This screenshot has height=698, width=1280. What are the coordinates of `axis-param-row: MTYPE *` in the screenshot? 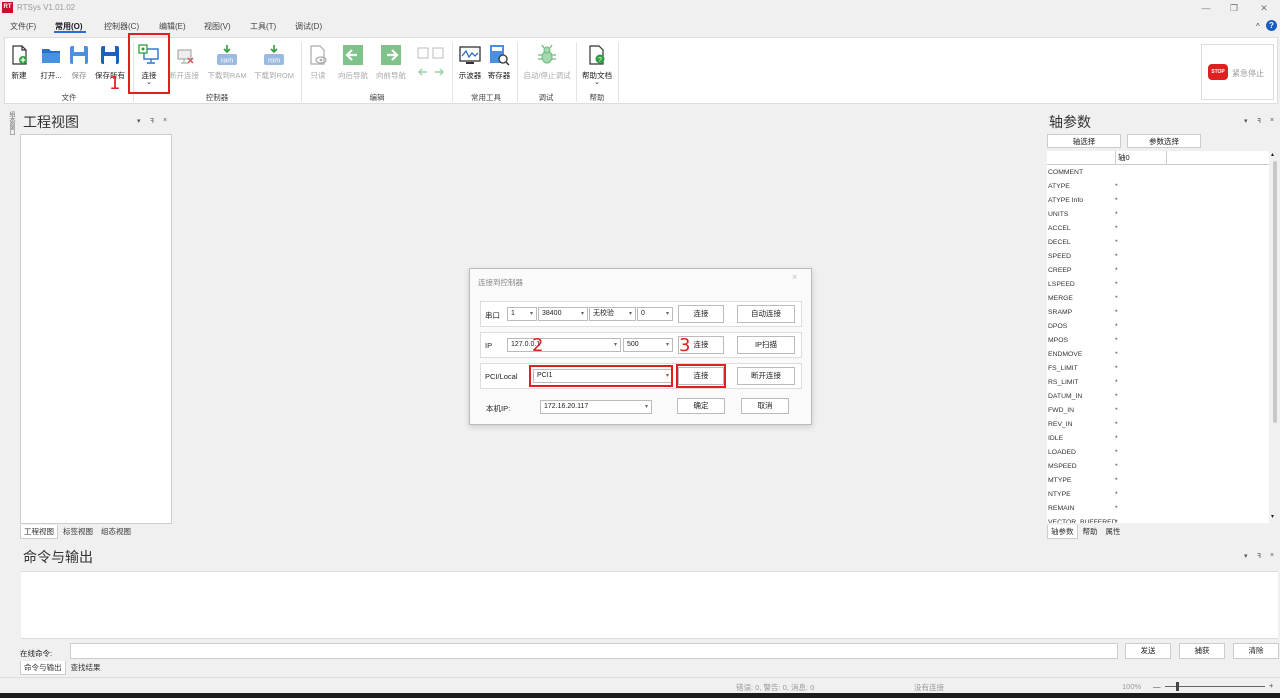 It's located at (1158, 481).